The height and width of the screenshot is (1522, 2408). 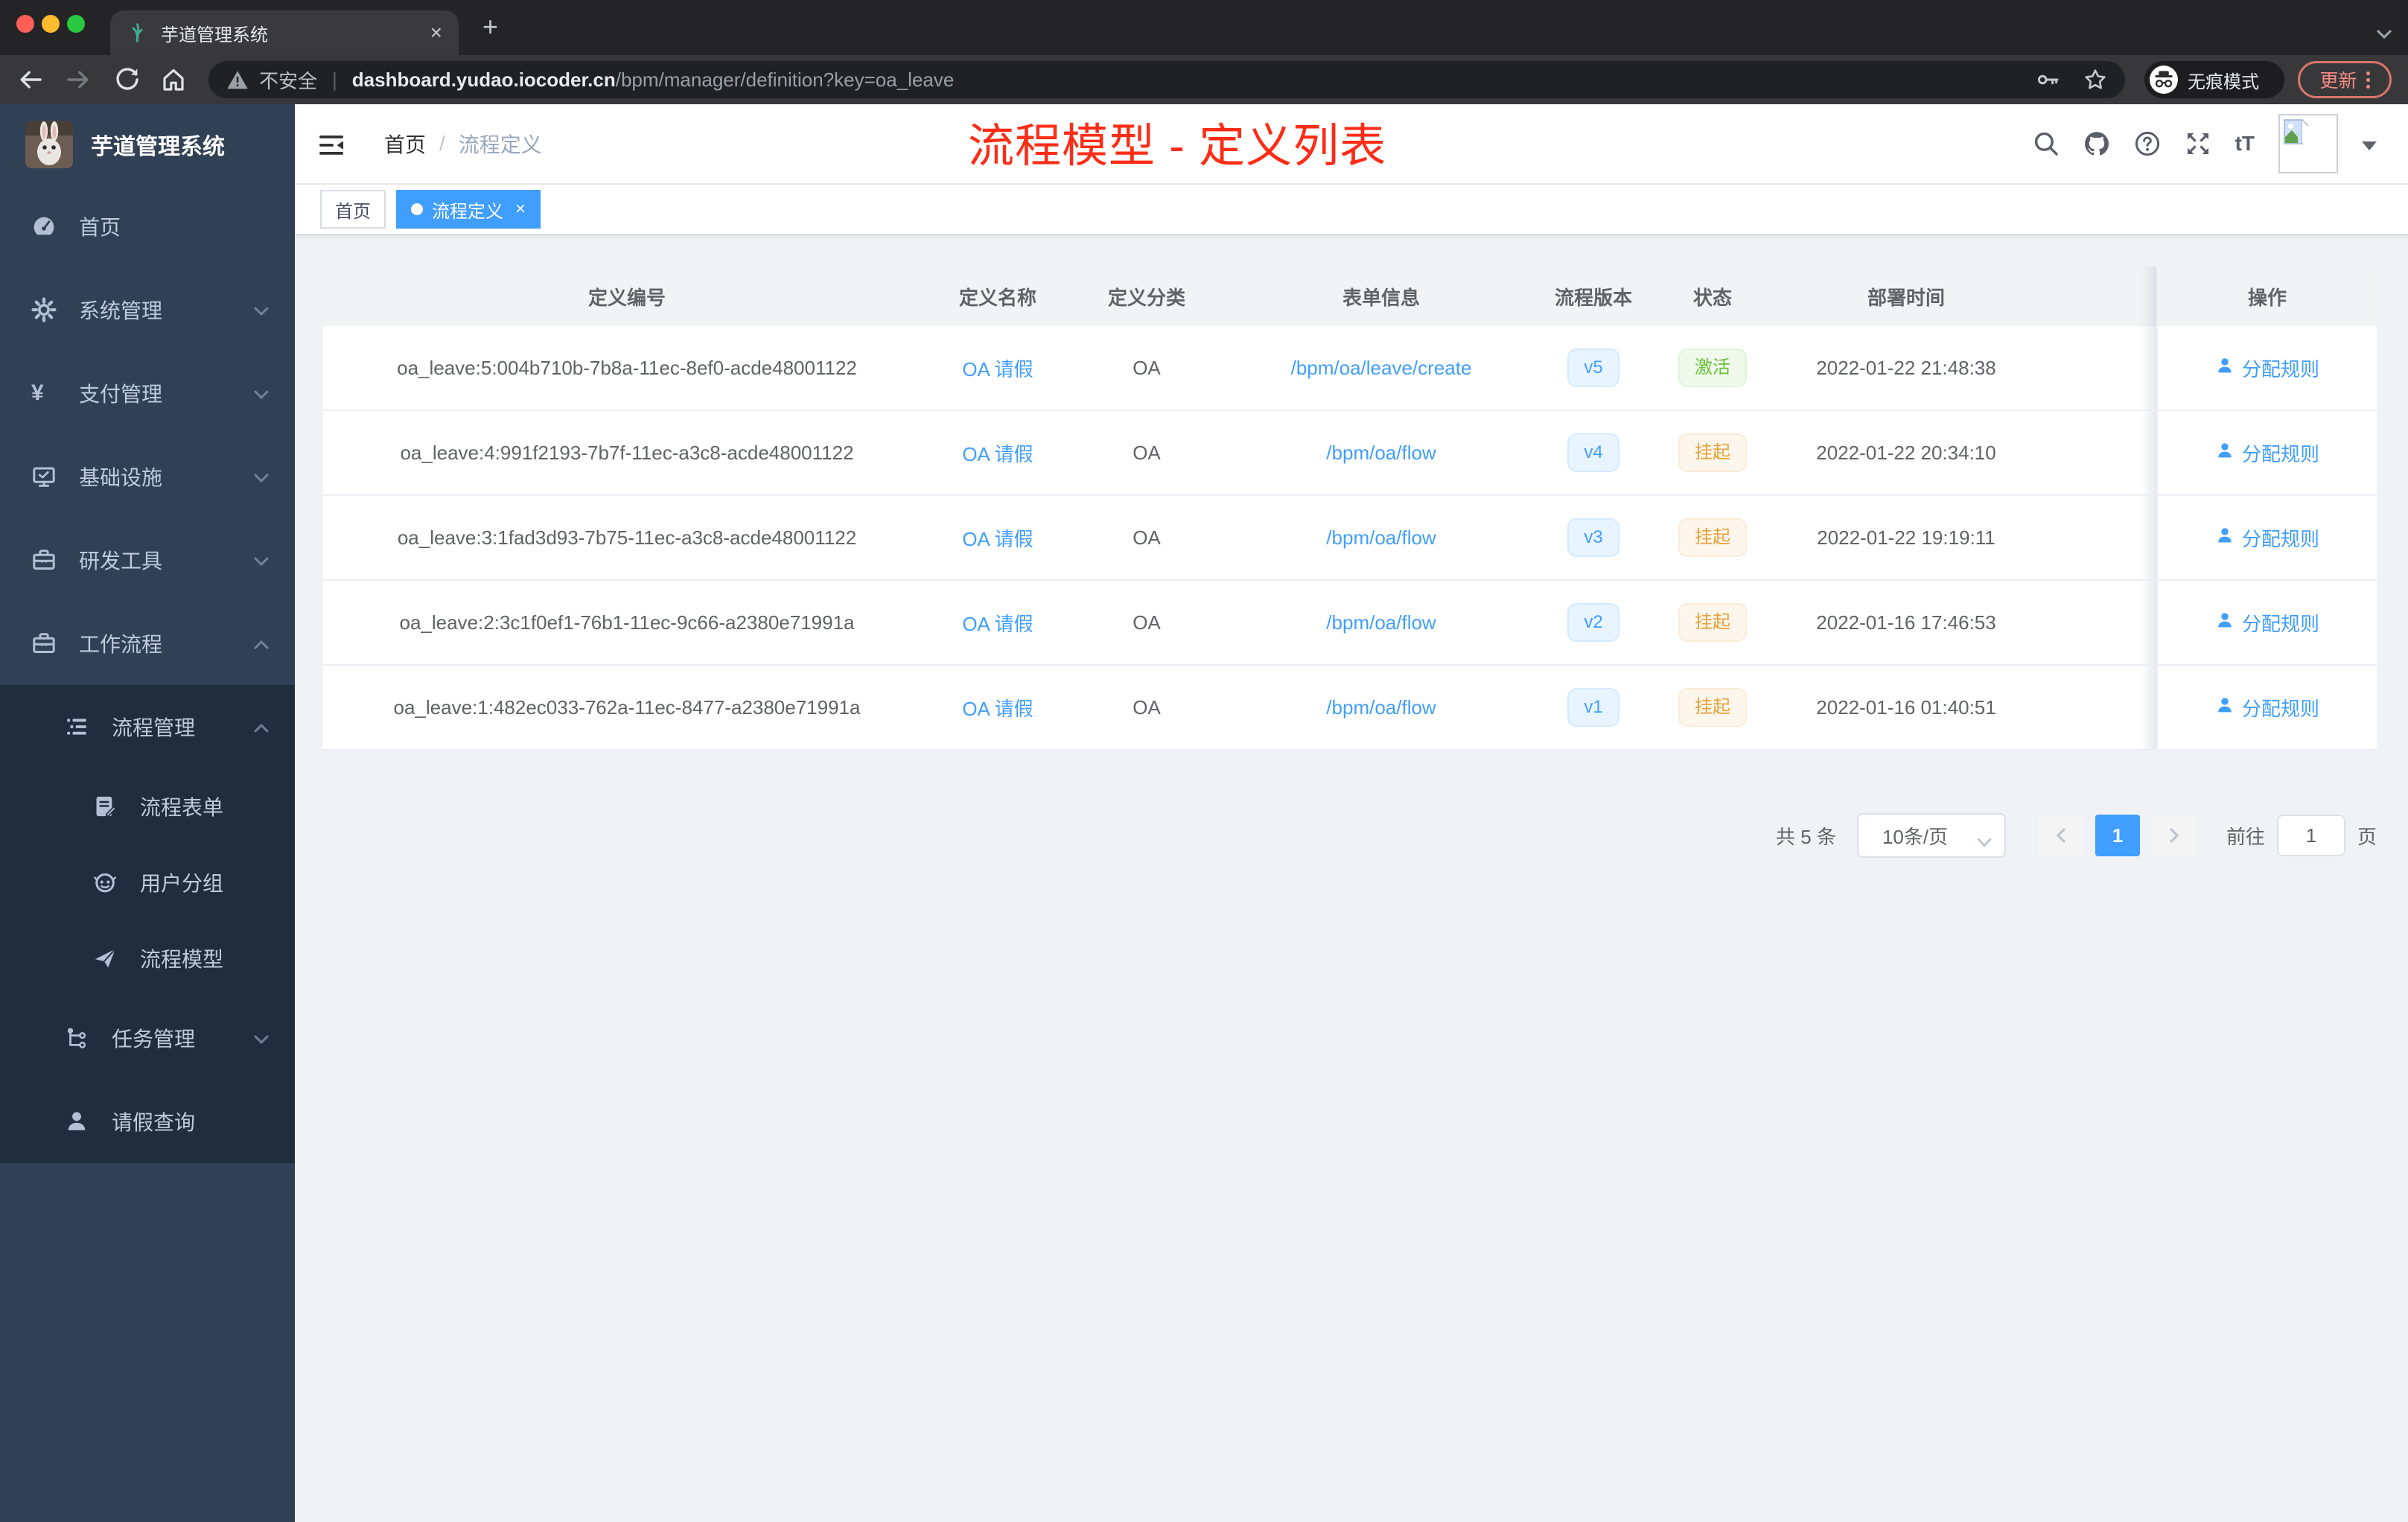 What do you see at coordinates (1593, 452) in the screenshot?
I see `version-badge: v4` at bounding box center [1593, 452].